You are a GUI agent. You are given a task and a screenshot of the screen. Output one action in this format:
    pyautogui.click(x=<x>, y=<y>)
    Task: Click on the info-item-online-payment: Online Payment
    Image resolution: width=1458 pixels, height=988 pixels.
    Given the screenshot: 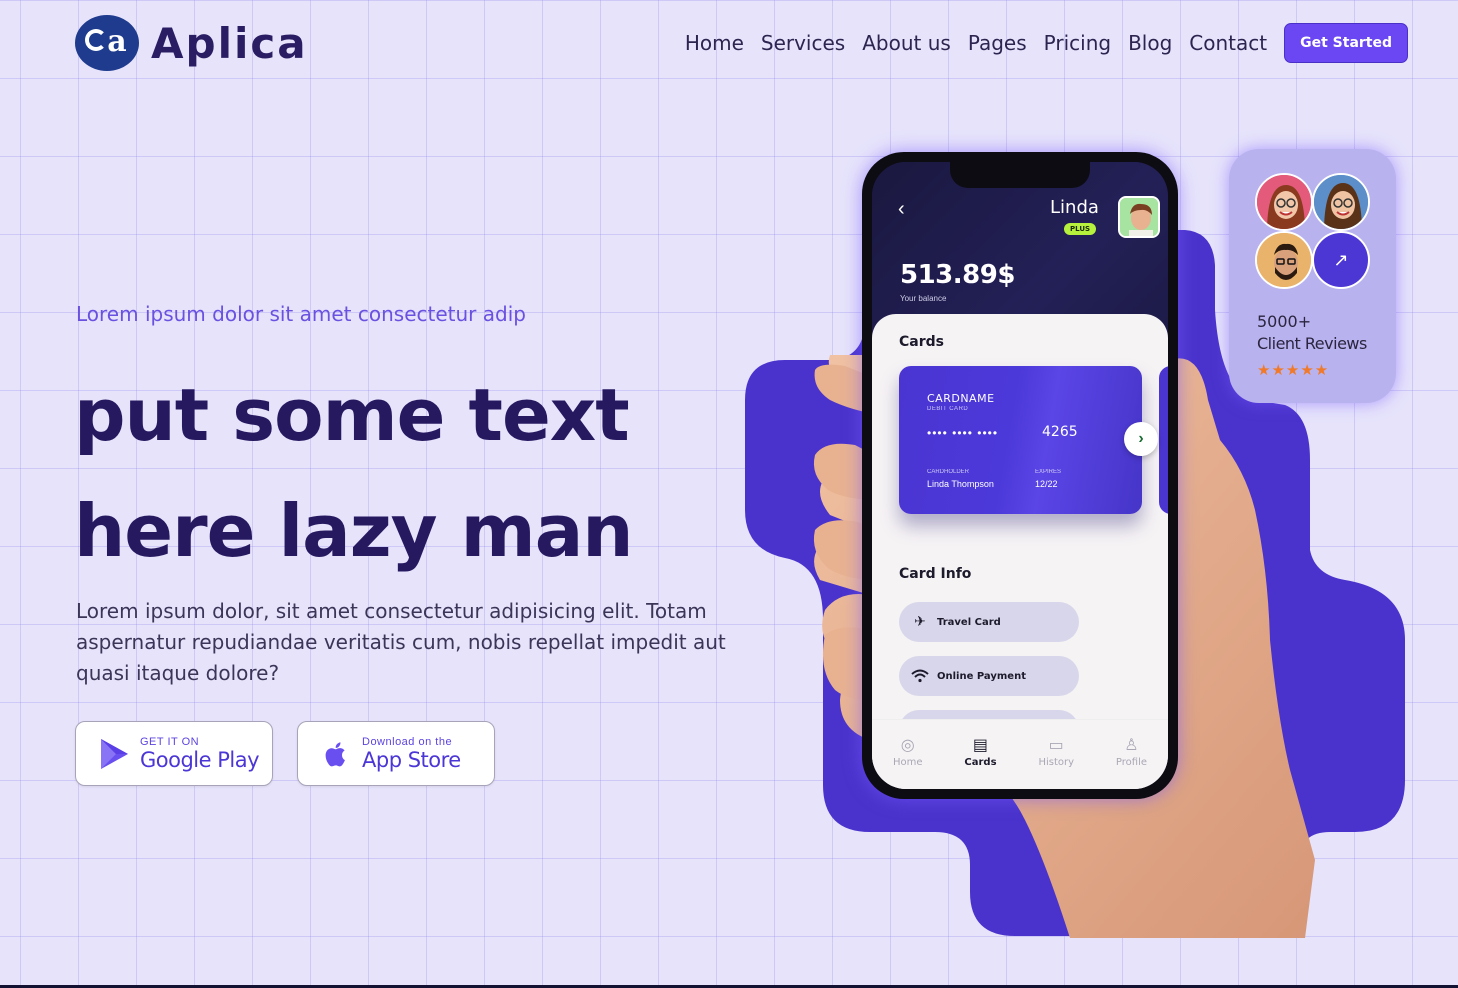 What is the action you would take?
    pyautogui.click(x=989, y=676)
    